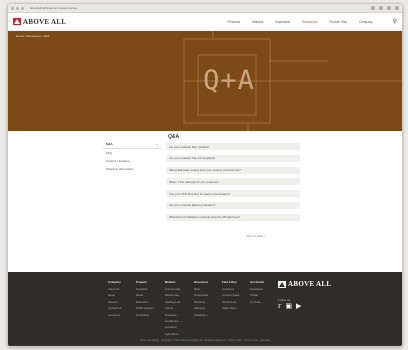 This screenshot has width=408, height=350. I want to click on footer-link: Twitter, so click(257, 295).